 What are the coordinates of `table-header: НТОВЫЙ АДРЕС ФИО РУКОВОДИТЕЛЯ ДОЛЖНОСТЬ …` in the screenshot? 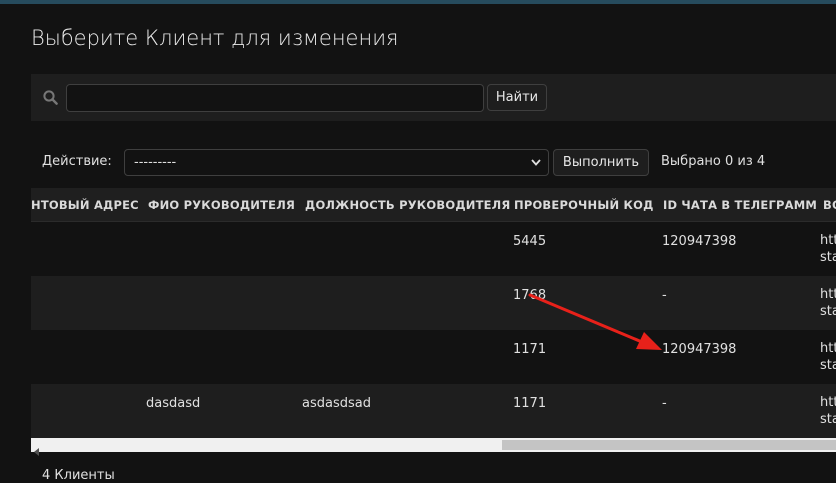 It's located at (433, 205).